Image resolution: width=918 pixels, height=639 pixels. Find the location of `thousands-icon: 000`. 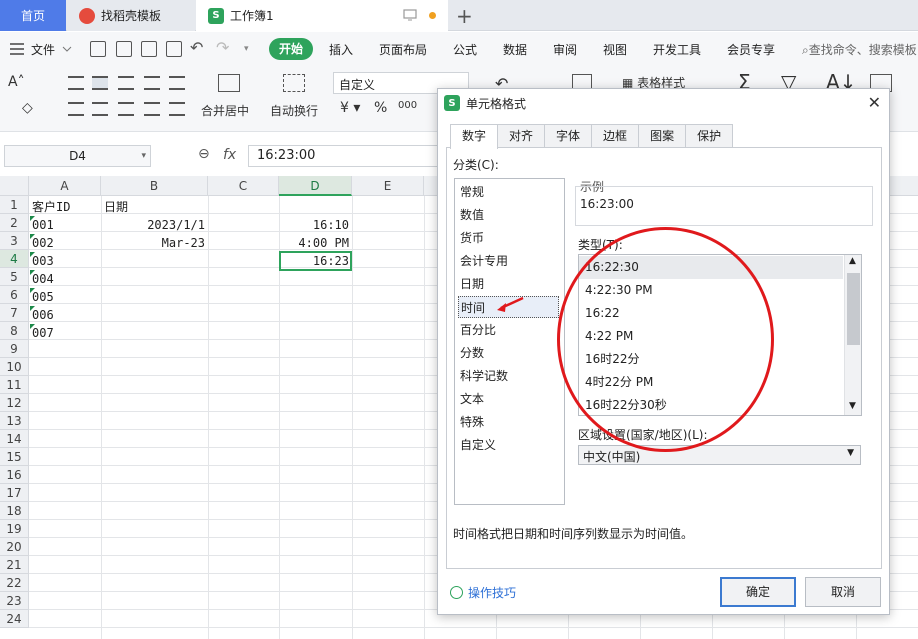

thousands-icon: 000 is located at coordinates (407, 105).